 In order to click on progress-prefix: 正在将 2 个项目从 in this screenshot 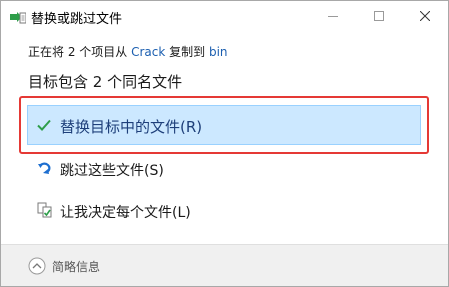, I will do `click(80, 52)`.